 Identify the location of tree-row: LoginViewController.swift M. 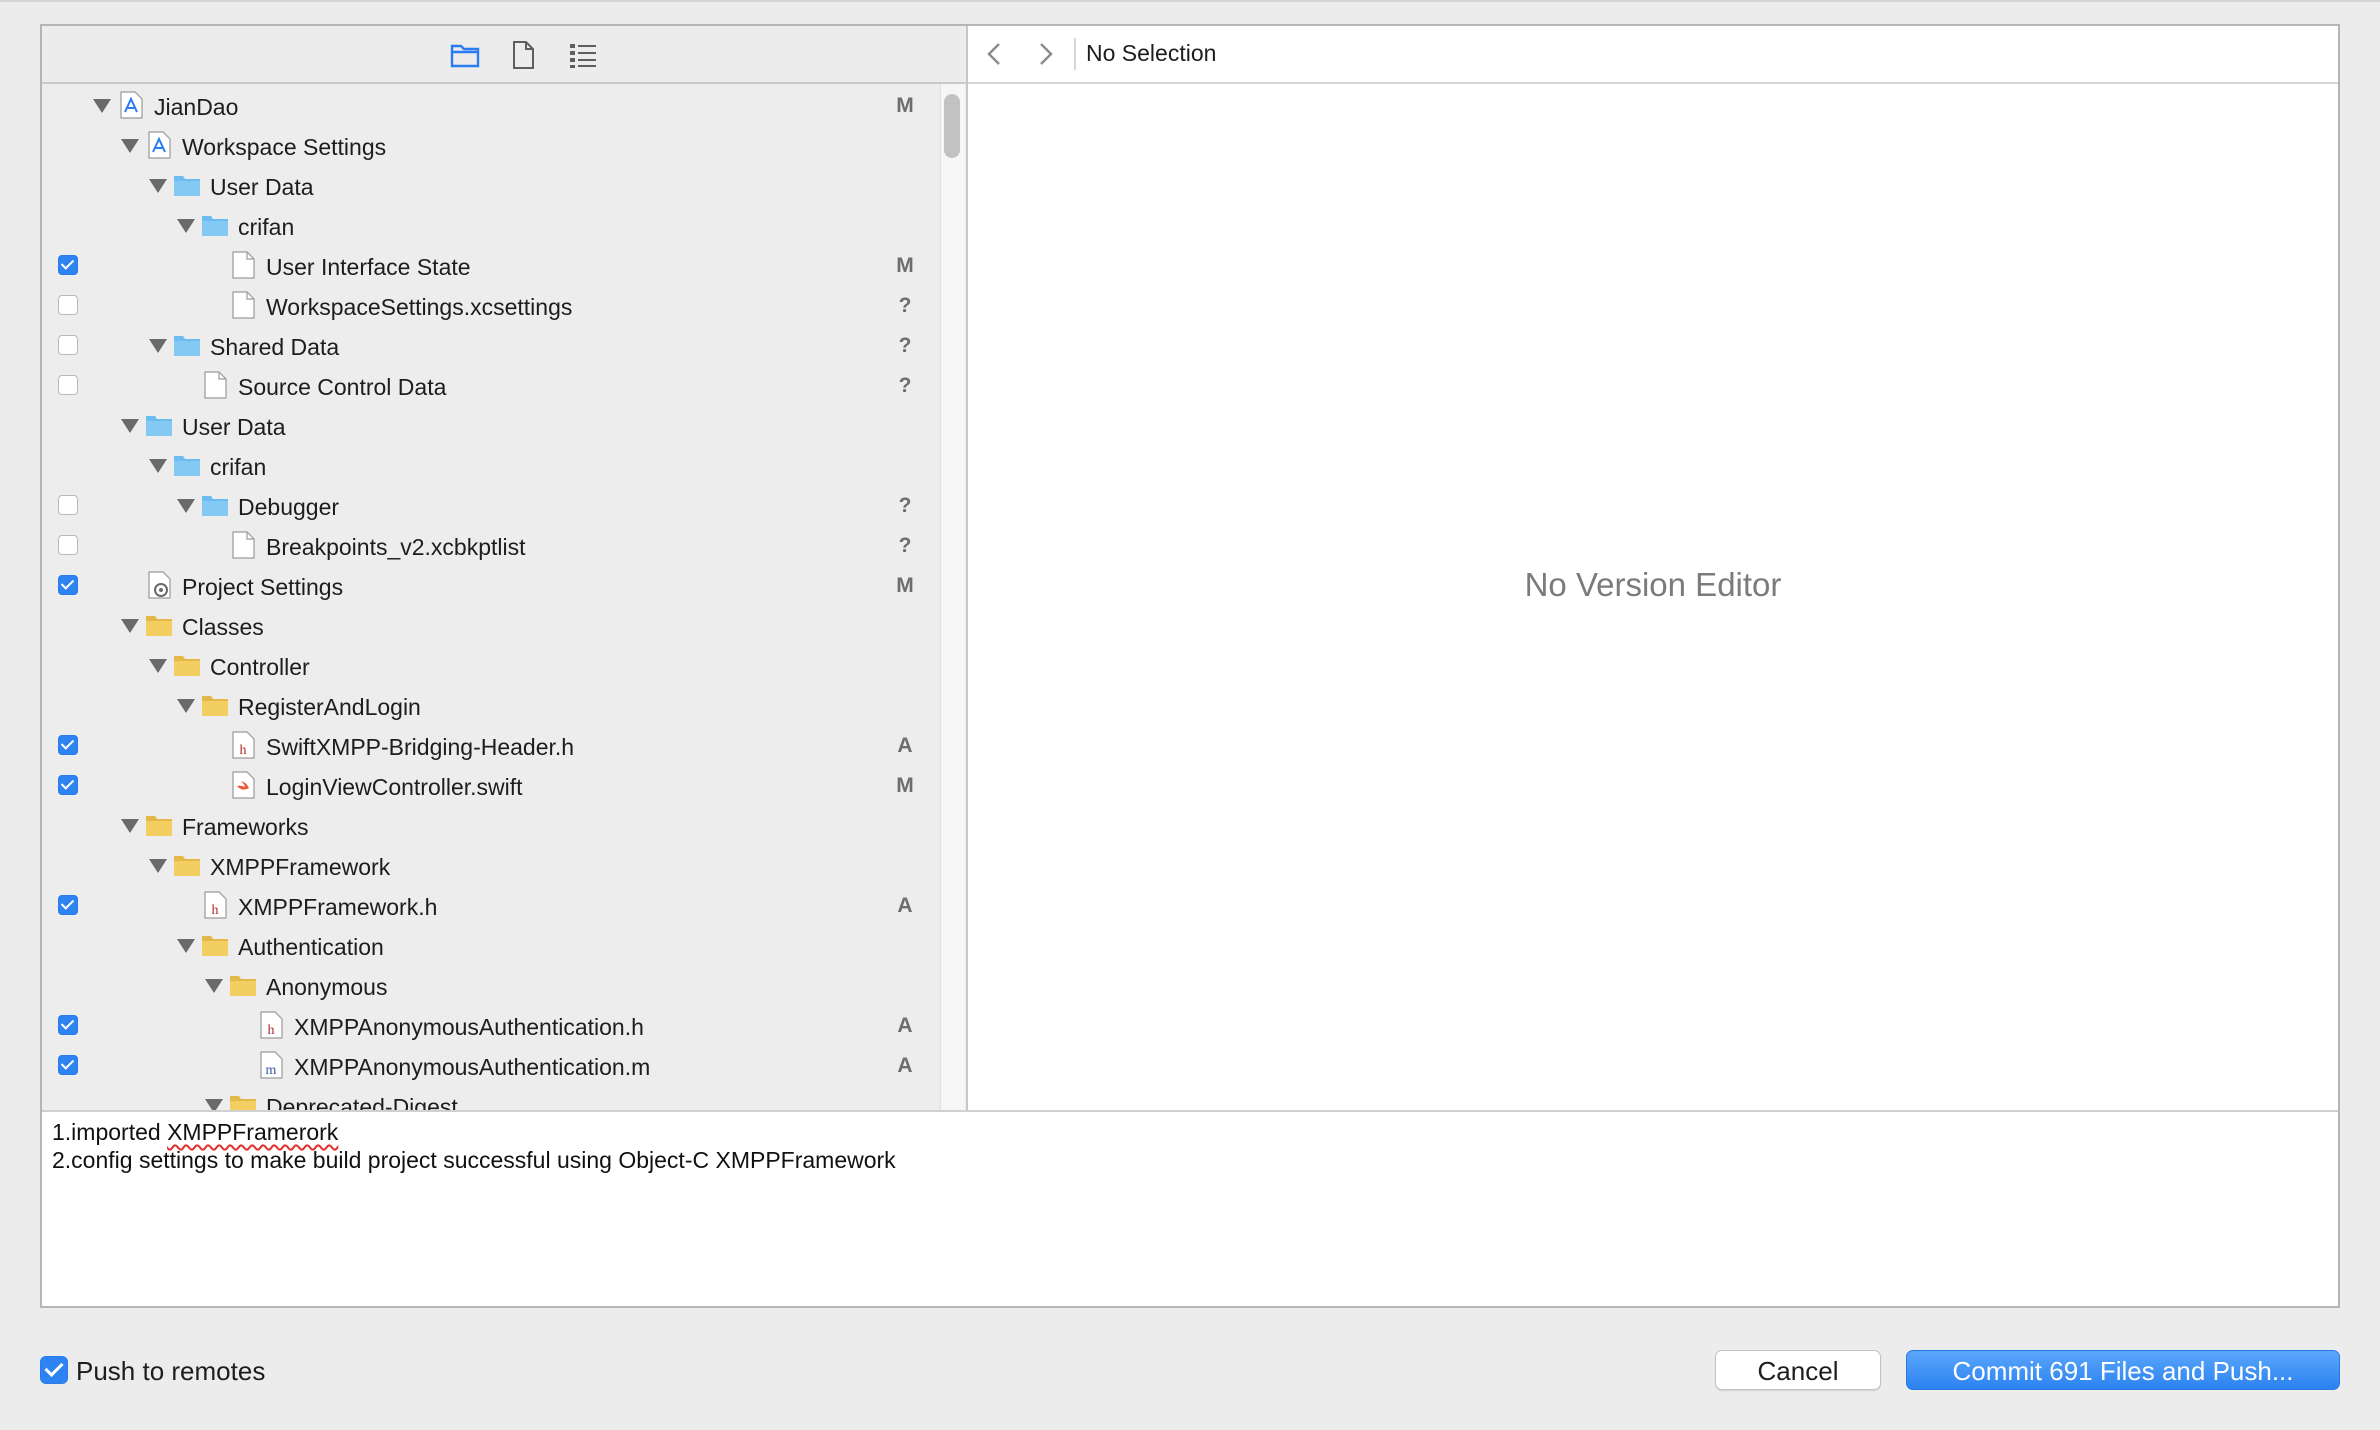
(492, 786).